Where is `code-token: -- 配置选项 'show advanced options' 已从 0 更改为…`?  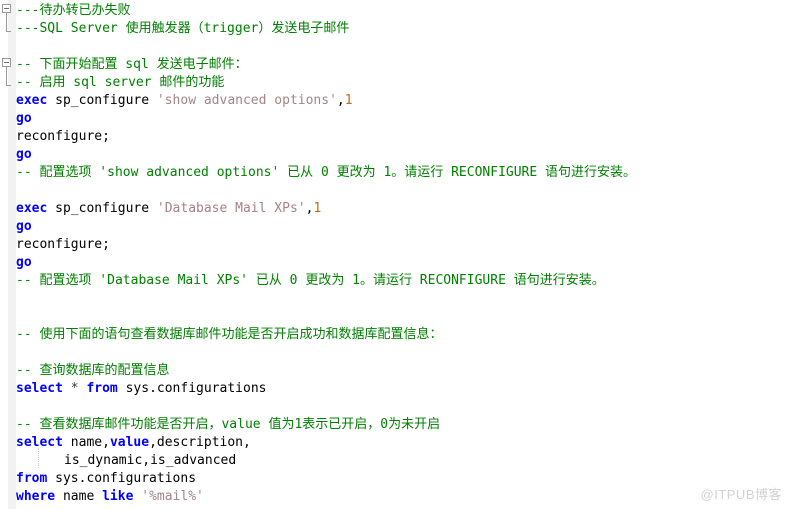
code-token: -- 配置选项 'show advanced options' 已从 0 更改为… is located at coordinates (326, 172).